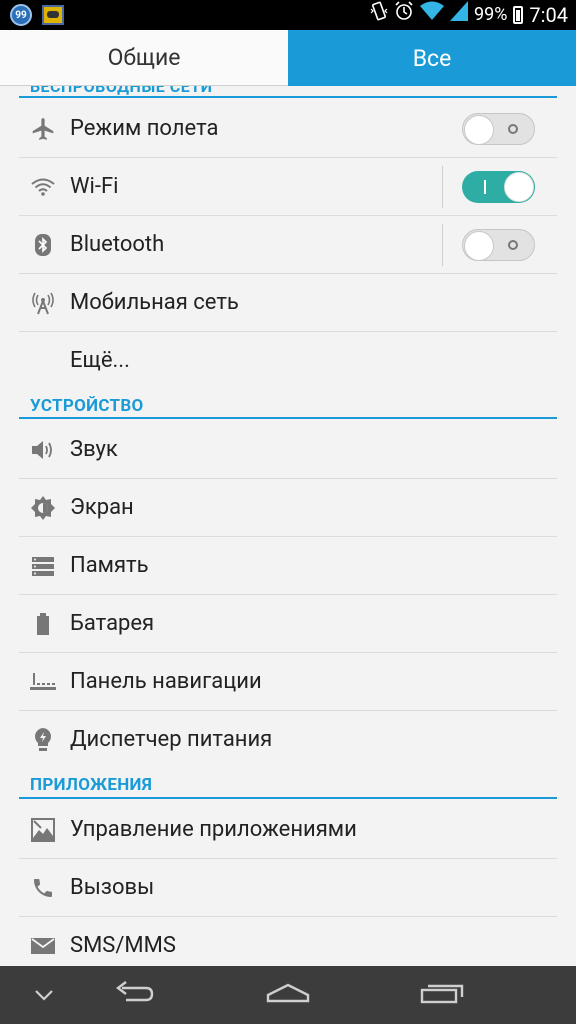  I want to click on section-header-device: УСТРОЙСТВО, so click(87, 406).